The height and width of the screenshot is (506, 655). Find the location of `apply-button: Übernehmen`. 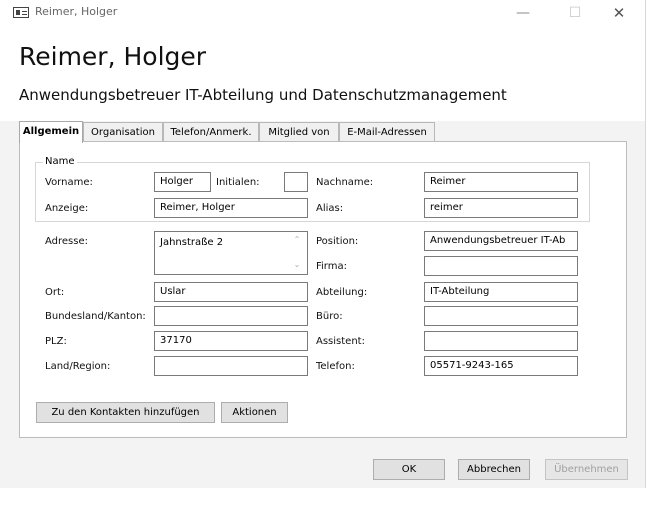

apply-button: Übernehmen is located at coordinates (586, 469).